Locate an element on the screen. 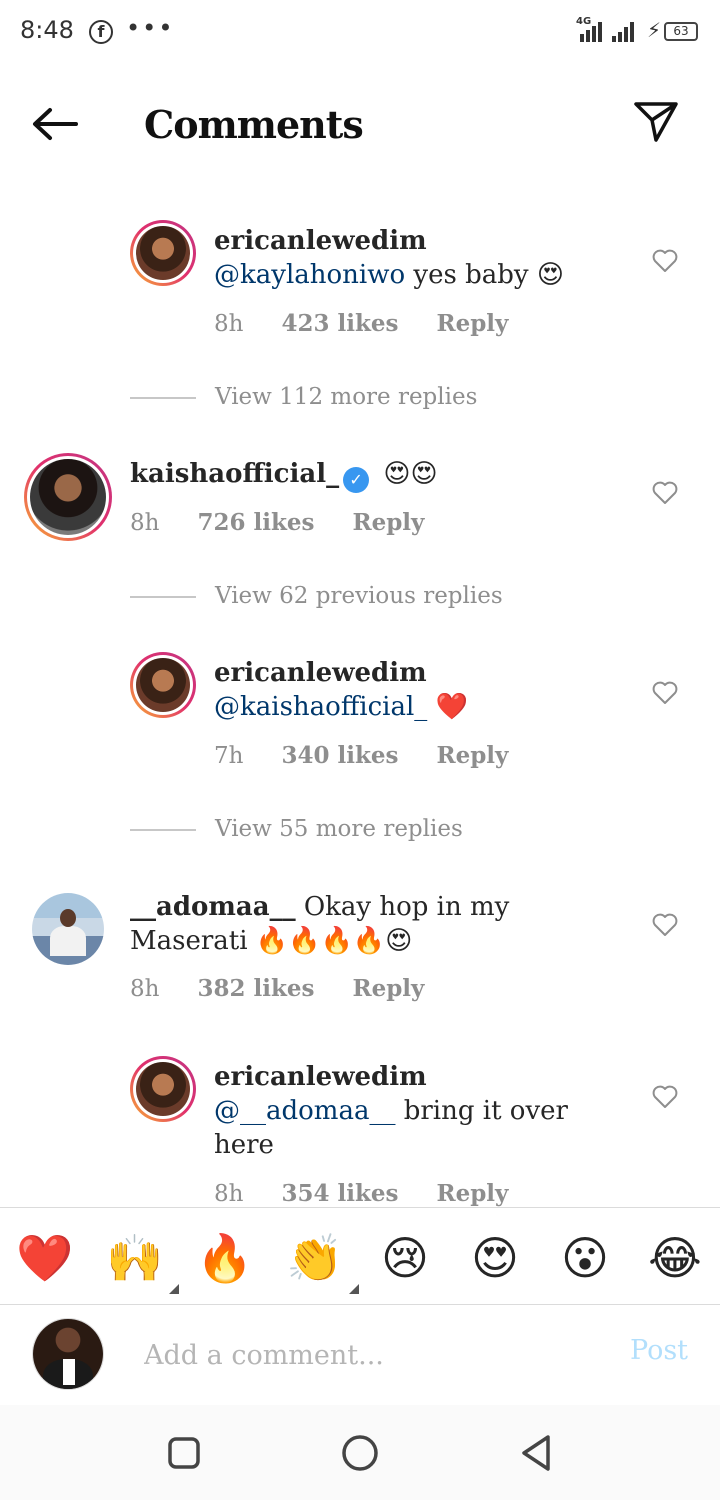  comment-emoji: 😍 is located at coordinates (550, 275).